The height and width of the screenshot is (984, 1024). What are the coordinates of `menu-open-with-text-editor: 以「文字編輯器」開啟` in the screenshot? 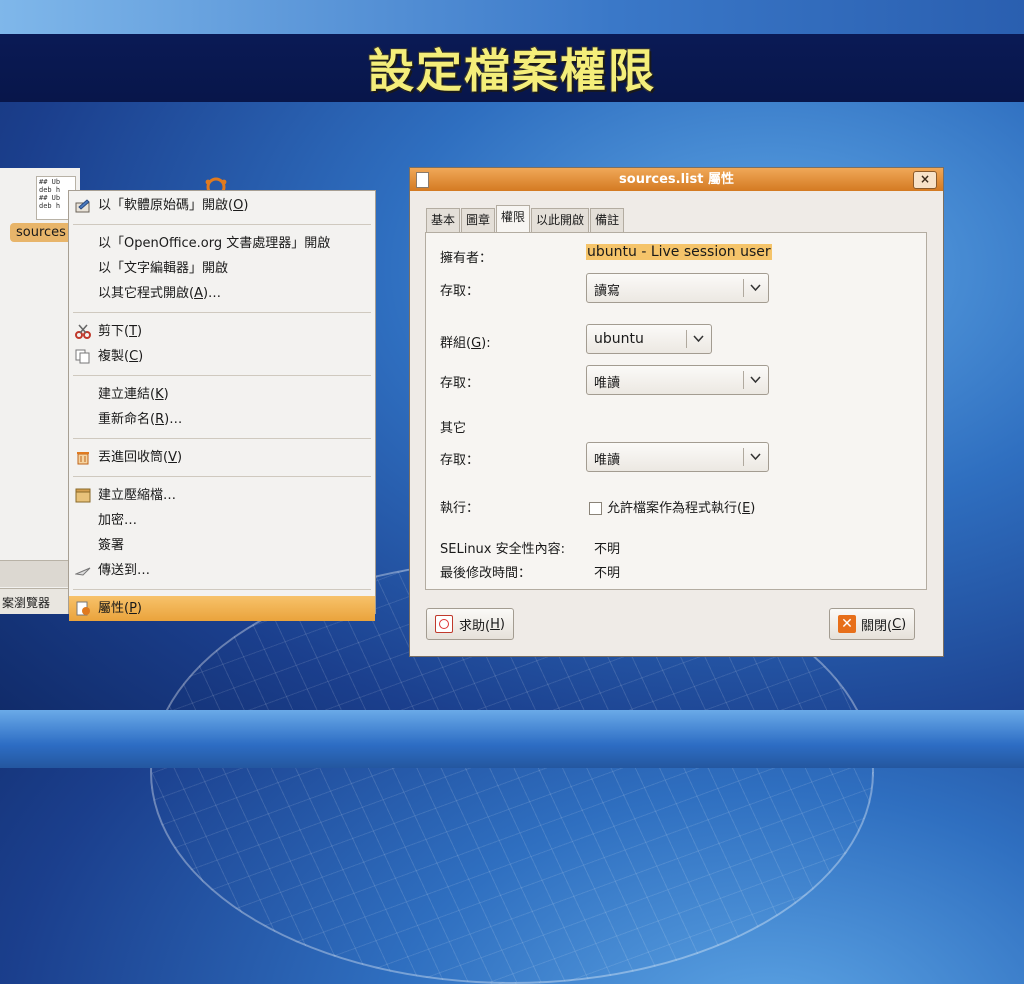 It's located at (222, 268).